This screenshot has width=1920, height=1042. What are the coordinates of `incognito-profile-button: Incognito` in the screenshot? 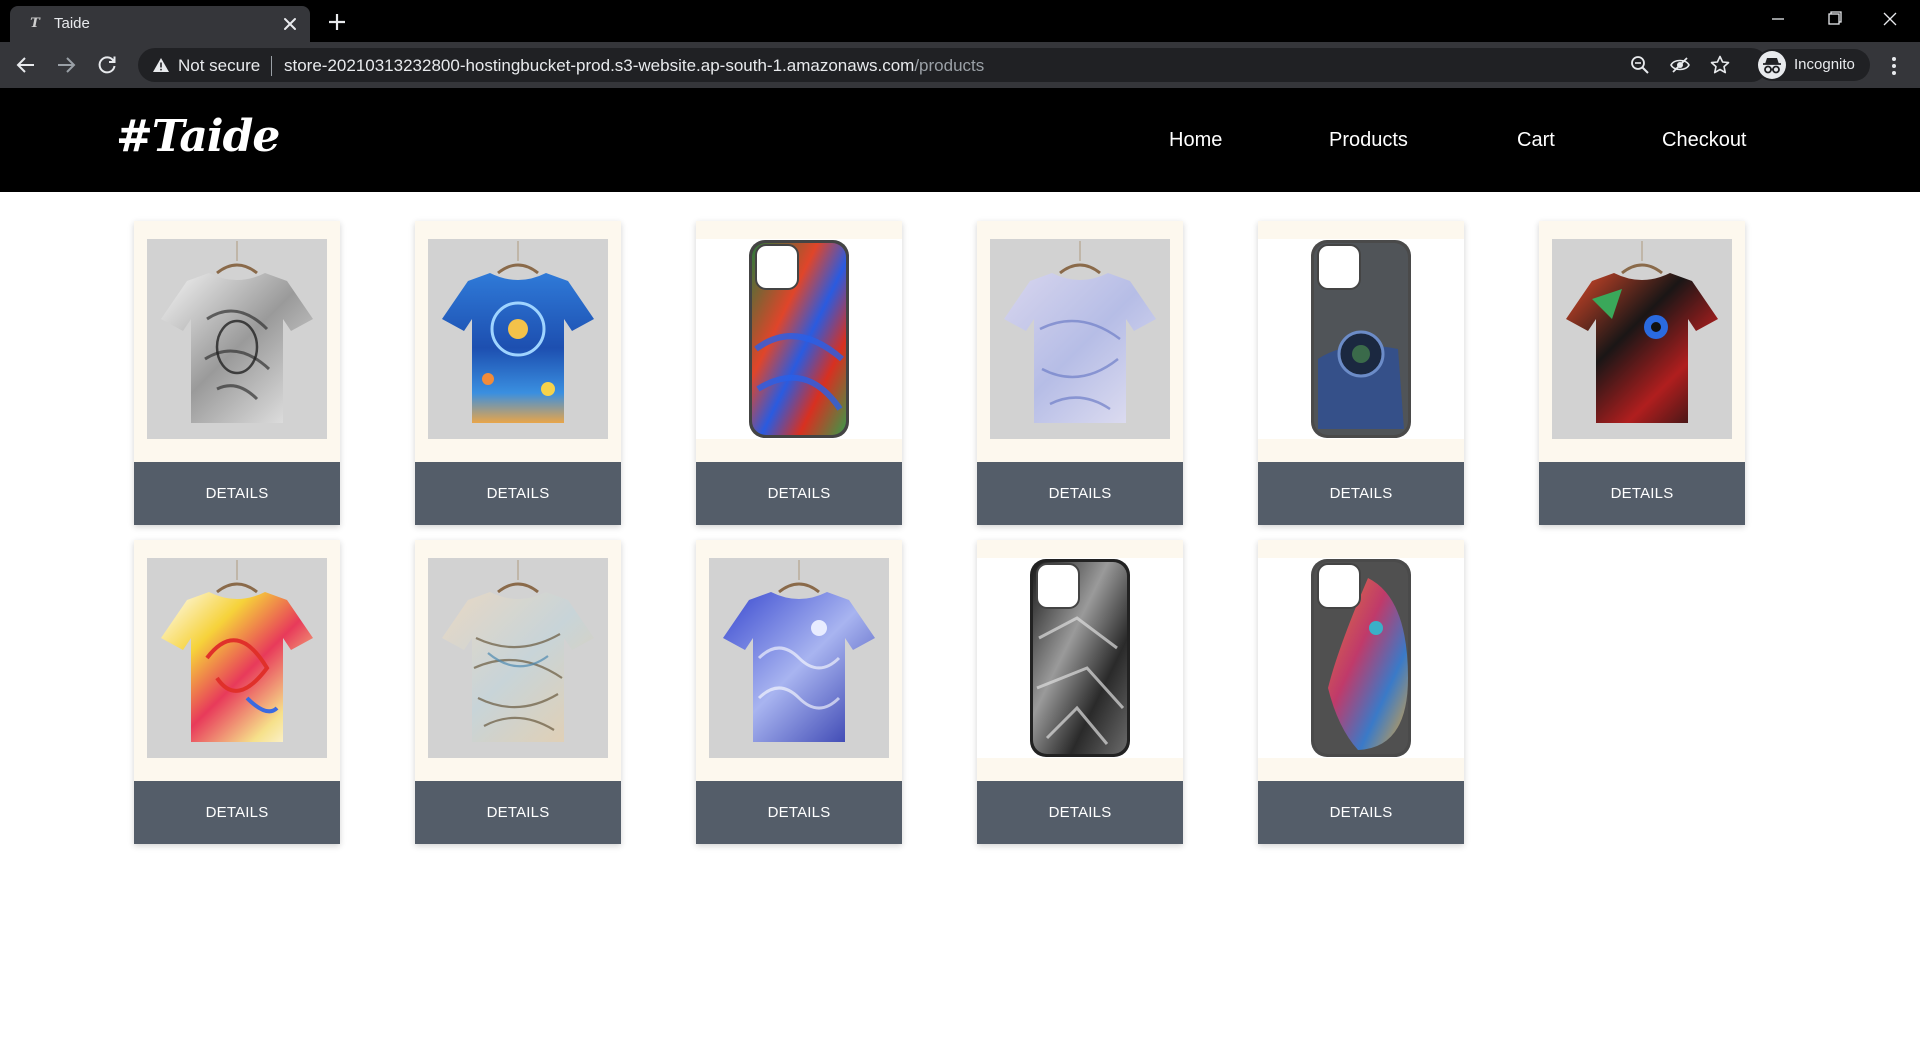 It's located at (1813, 65).